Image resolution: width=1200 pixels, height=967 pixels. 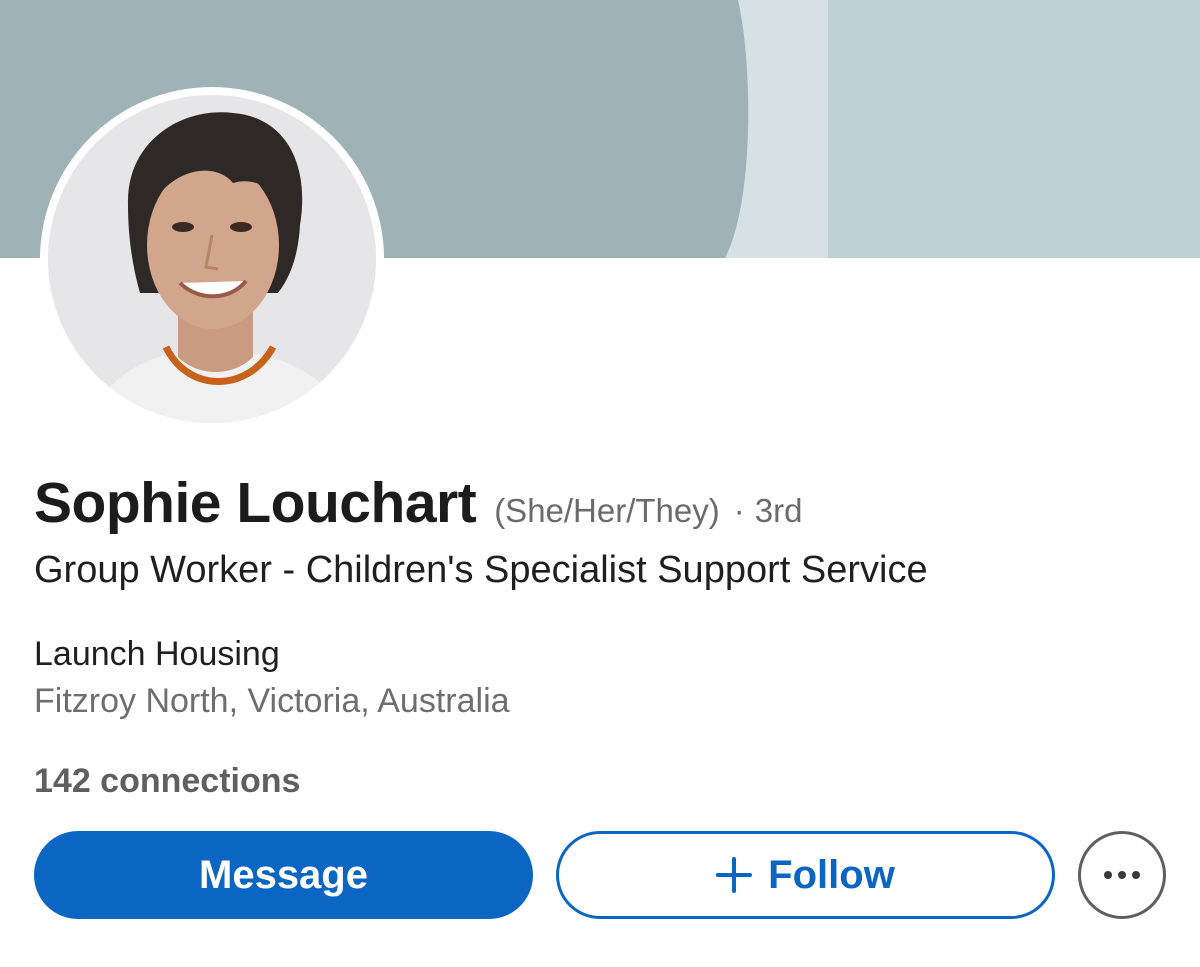 I want to click on profile-avatar, so click(x=212, y=259).